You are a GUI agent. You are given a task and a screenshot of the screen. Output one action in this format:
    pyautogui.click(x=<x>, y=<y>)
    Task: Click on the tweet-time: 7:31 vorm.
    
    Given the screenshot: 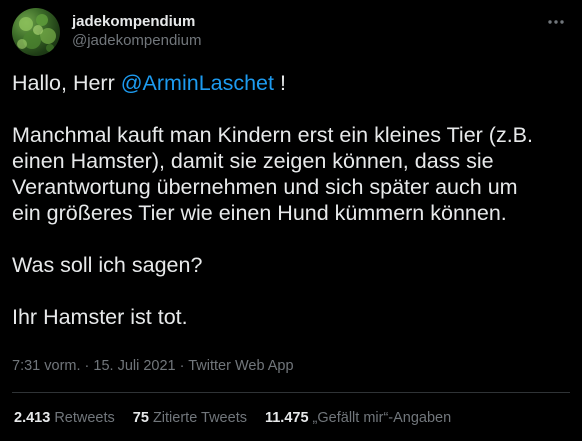 What is the action you would take?
    pyautogui.click(x=46, y=366)
    